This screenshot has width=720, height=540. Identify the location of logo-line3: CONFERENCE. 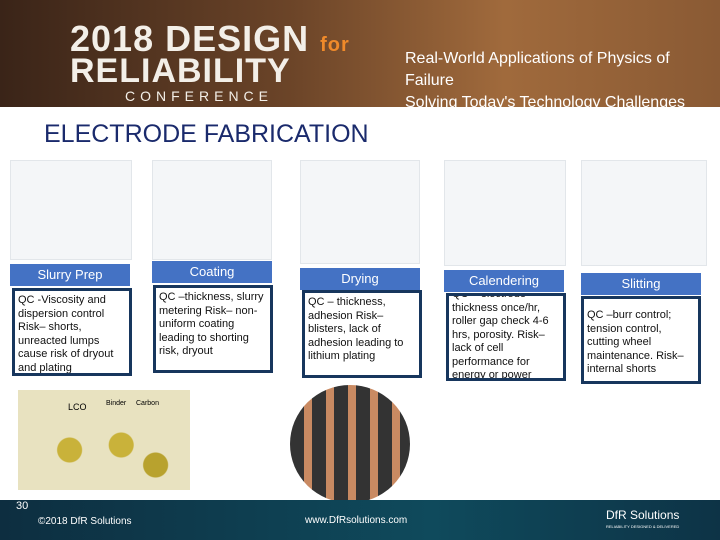
(199, 96).